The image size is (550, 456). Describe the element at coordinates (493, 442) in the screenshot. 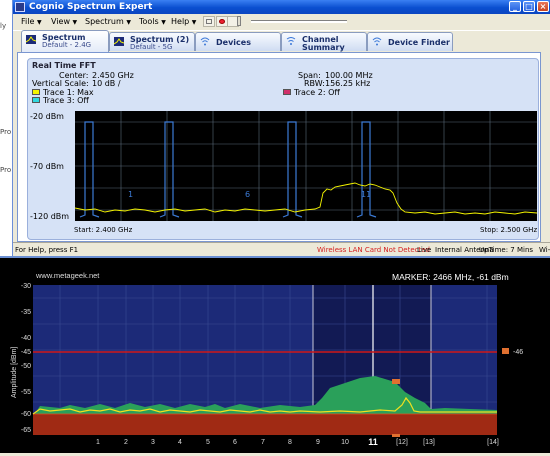

I see `x-tick-14: [14]` at that location.